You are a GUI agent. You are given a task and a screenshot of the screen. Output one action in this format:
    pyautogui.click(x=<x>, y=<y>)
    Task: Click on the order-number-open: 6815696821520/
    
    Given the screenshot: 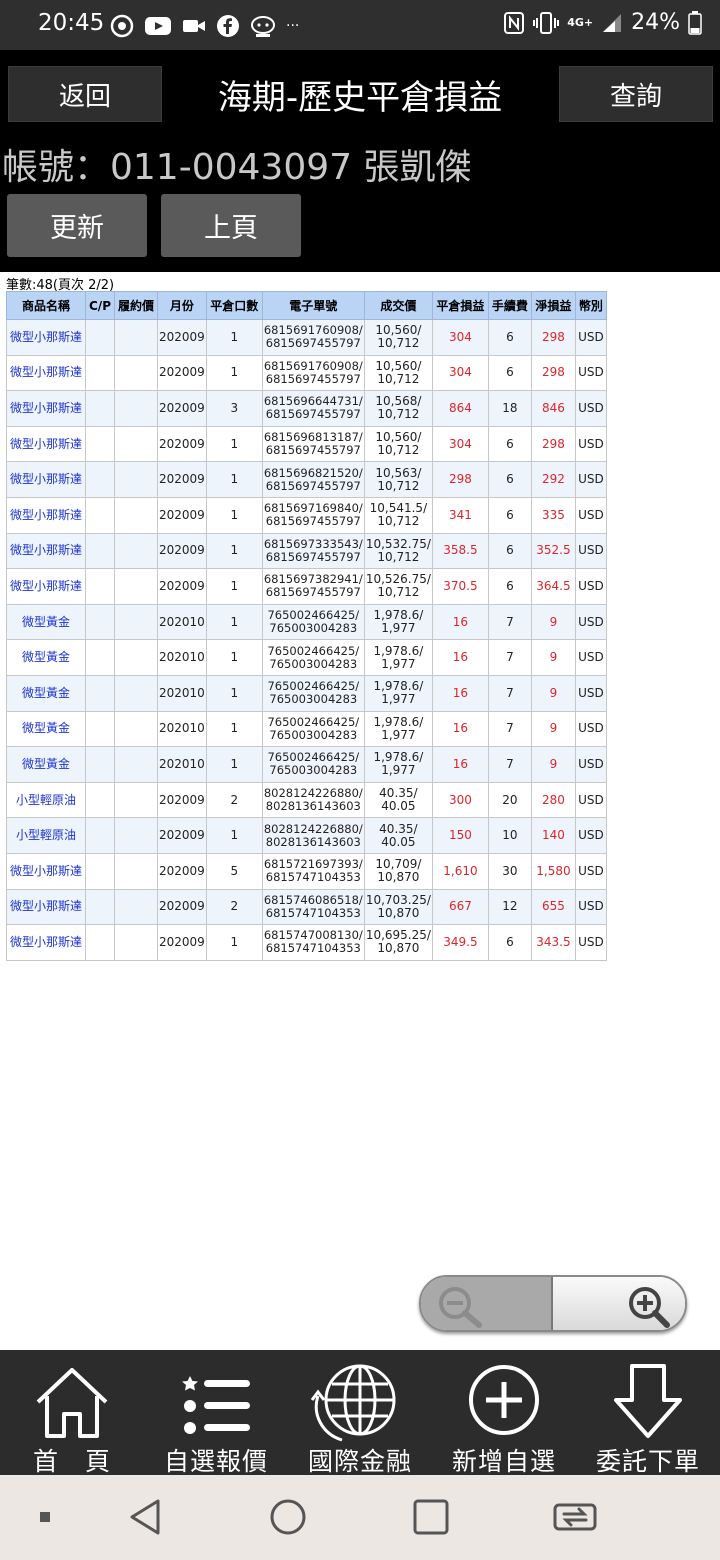 What is the action you would take?
    pyautogui.click(x=313, y=472)
    